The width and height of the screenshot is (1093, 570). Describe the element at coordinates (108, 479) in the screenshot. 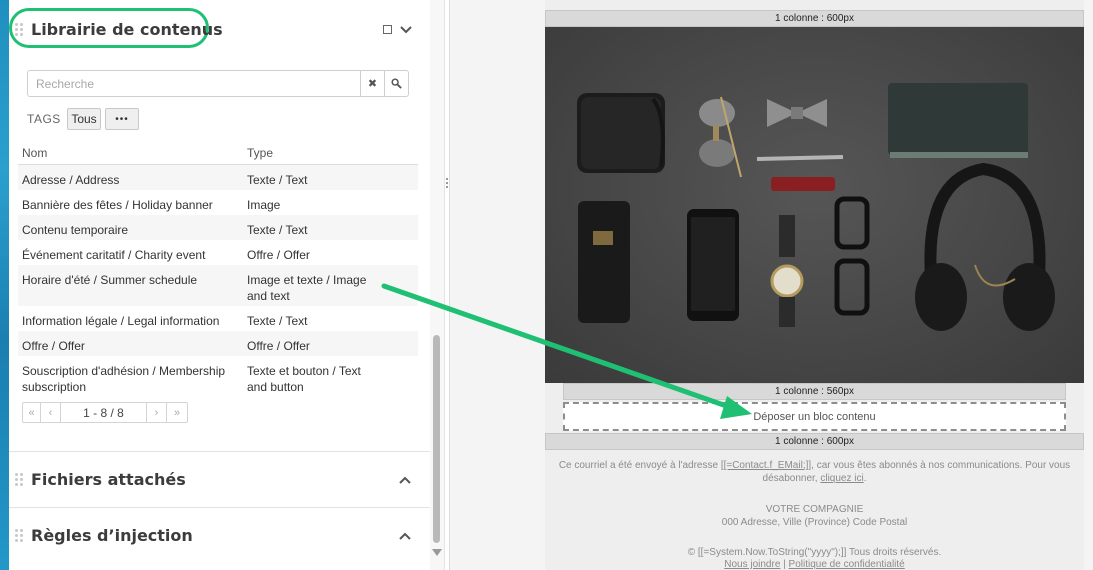

I see `attachments-title: Fichiers attachés` at that location.